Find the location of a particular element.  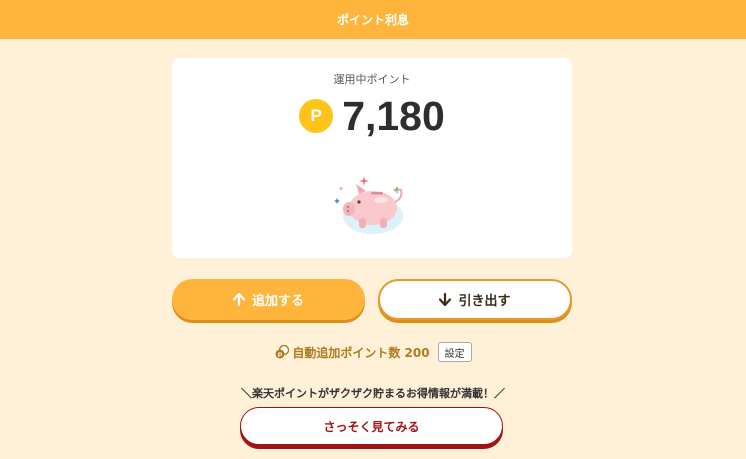

balance-label: 運用中ポイント is located at coordinates (372, 79).